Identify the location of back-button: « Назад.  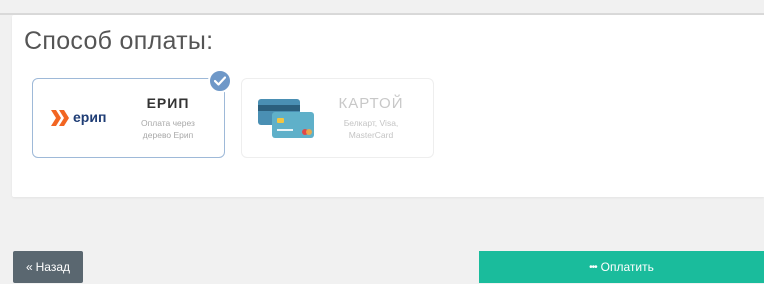
(48, 267).